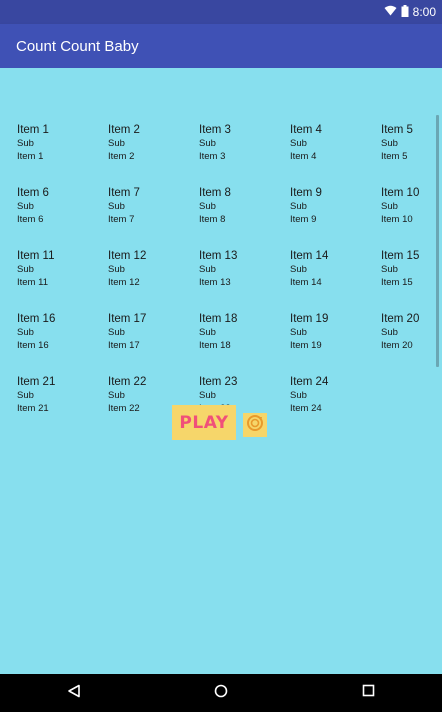 The height and width of the screenshot is (712, 442). What do you see at coordinates (306, 345) in the screenshot?
I see `grid-item-detail: Item 19` at bounding box center [306, 345].